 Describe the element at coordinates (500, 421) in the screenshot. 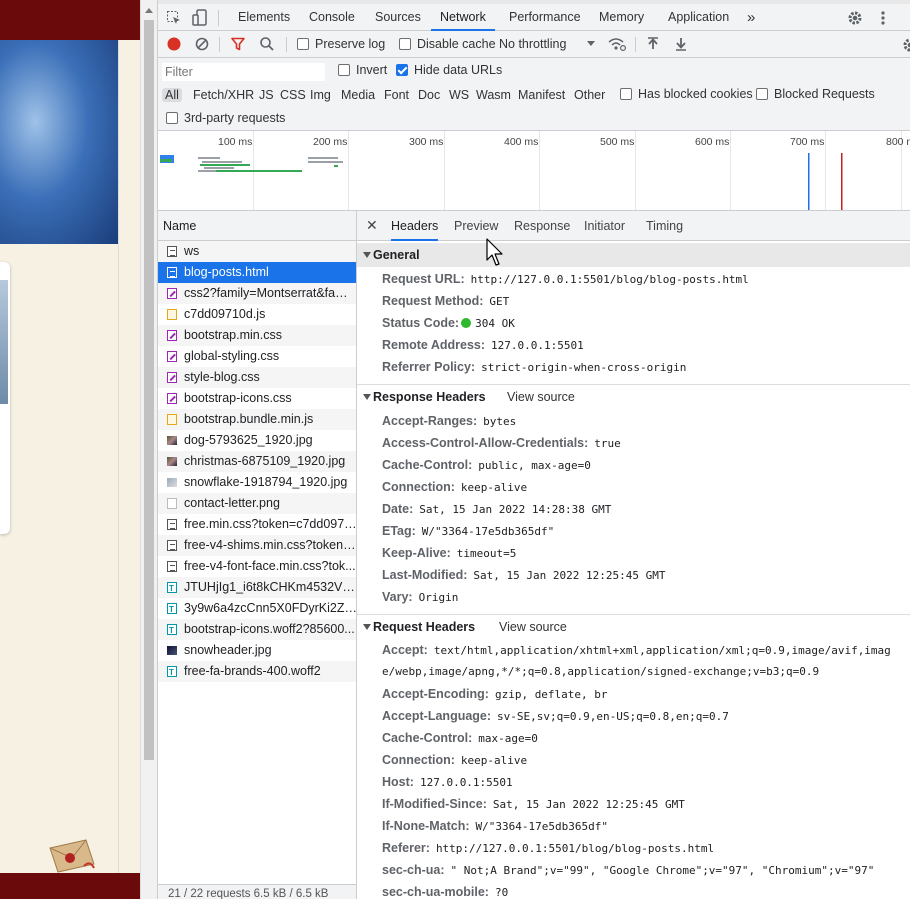

I see `header-value: bytes` at that location.